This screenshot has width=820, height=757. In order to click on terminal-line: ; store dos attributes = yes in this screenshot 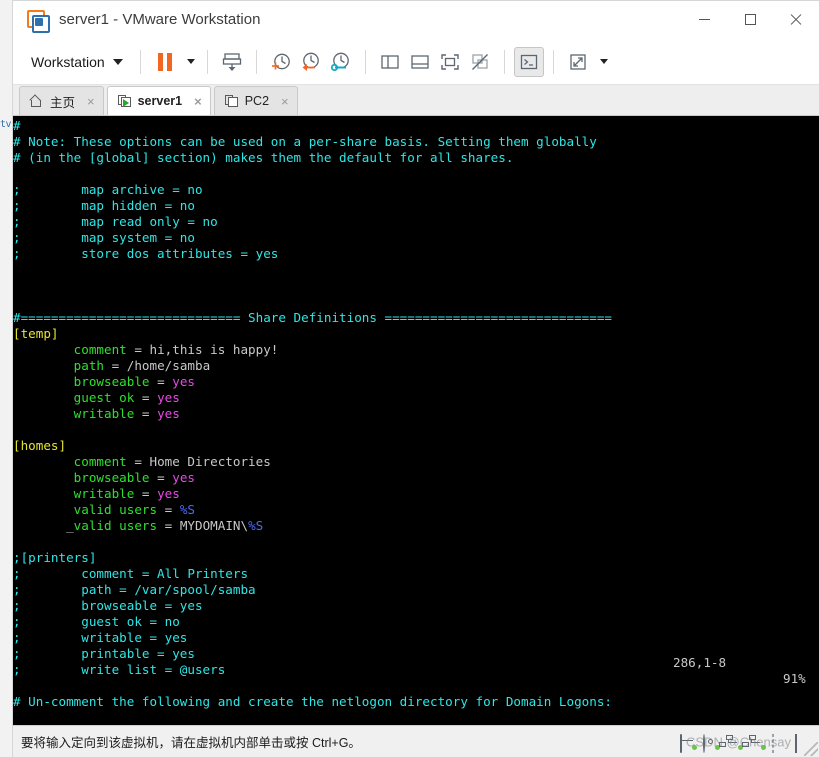, I will do `click(312, 254)`.